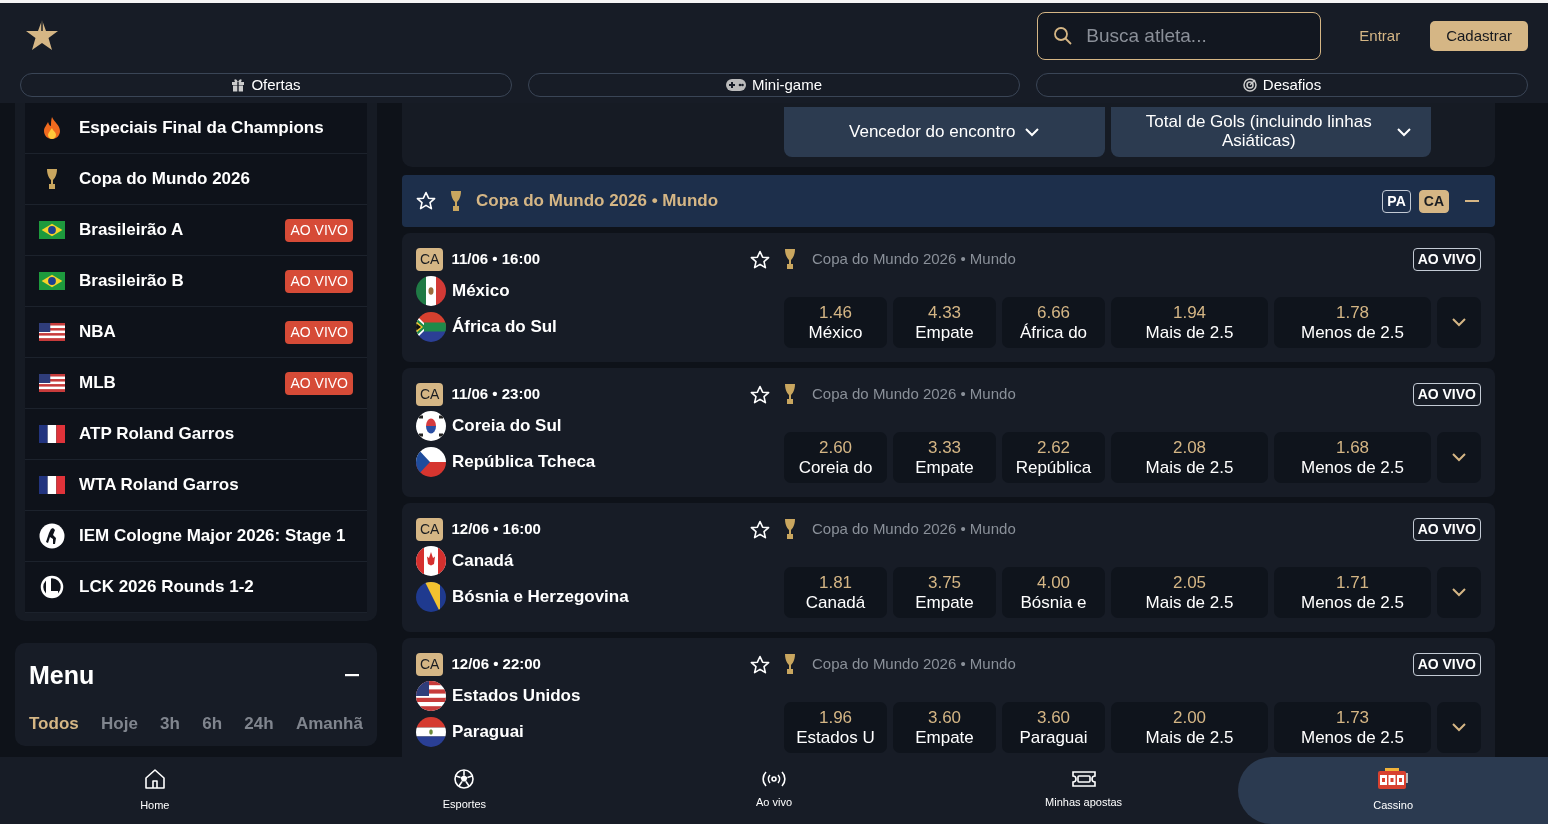  What do you see at coordinates (1352, 457) in the screenshot?
I see `odds-button: 1.68 Menos de 2.5` at bounding box center [1352, 457].